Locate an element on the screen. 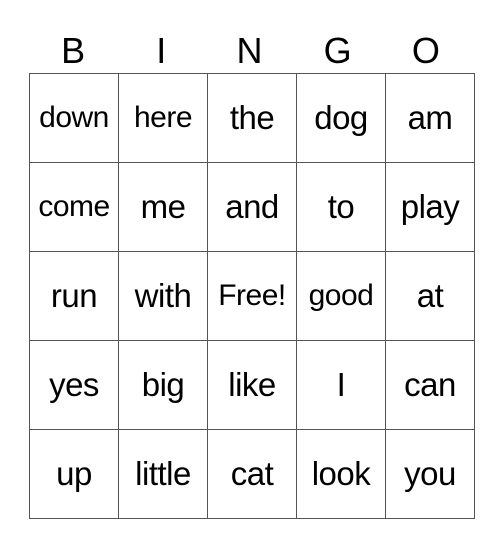  grid-row: up little cat look you is located at coordinates (252, 474).